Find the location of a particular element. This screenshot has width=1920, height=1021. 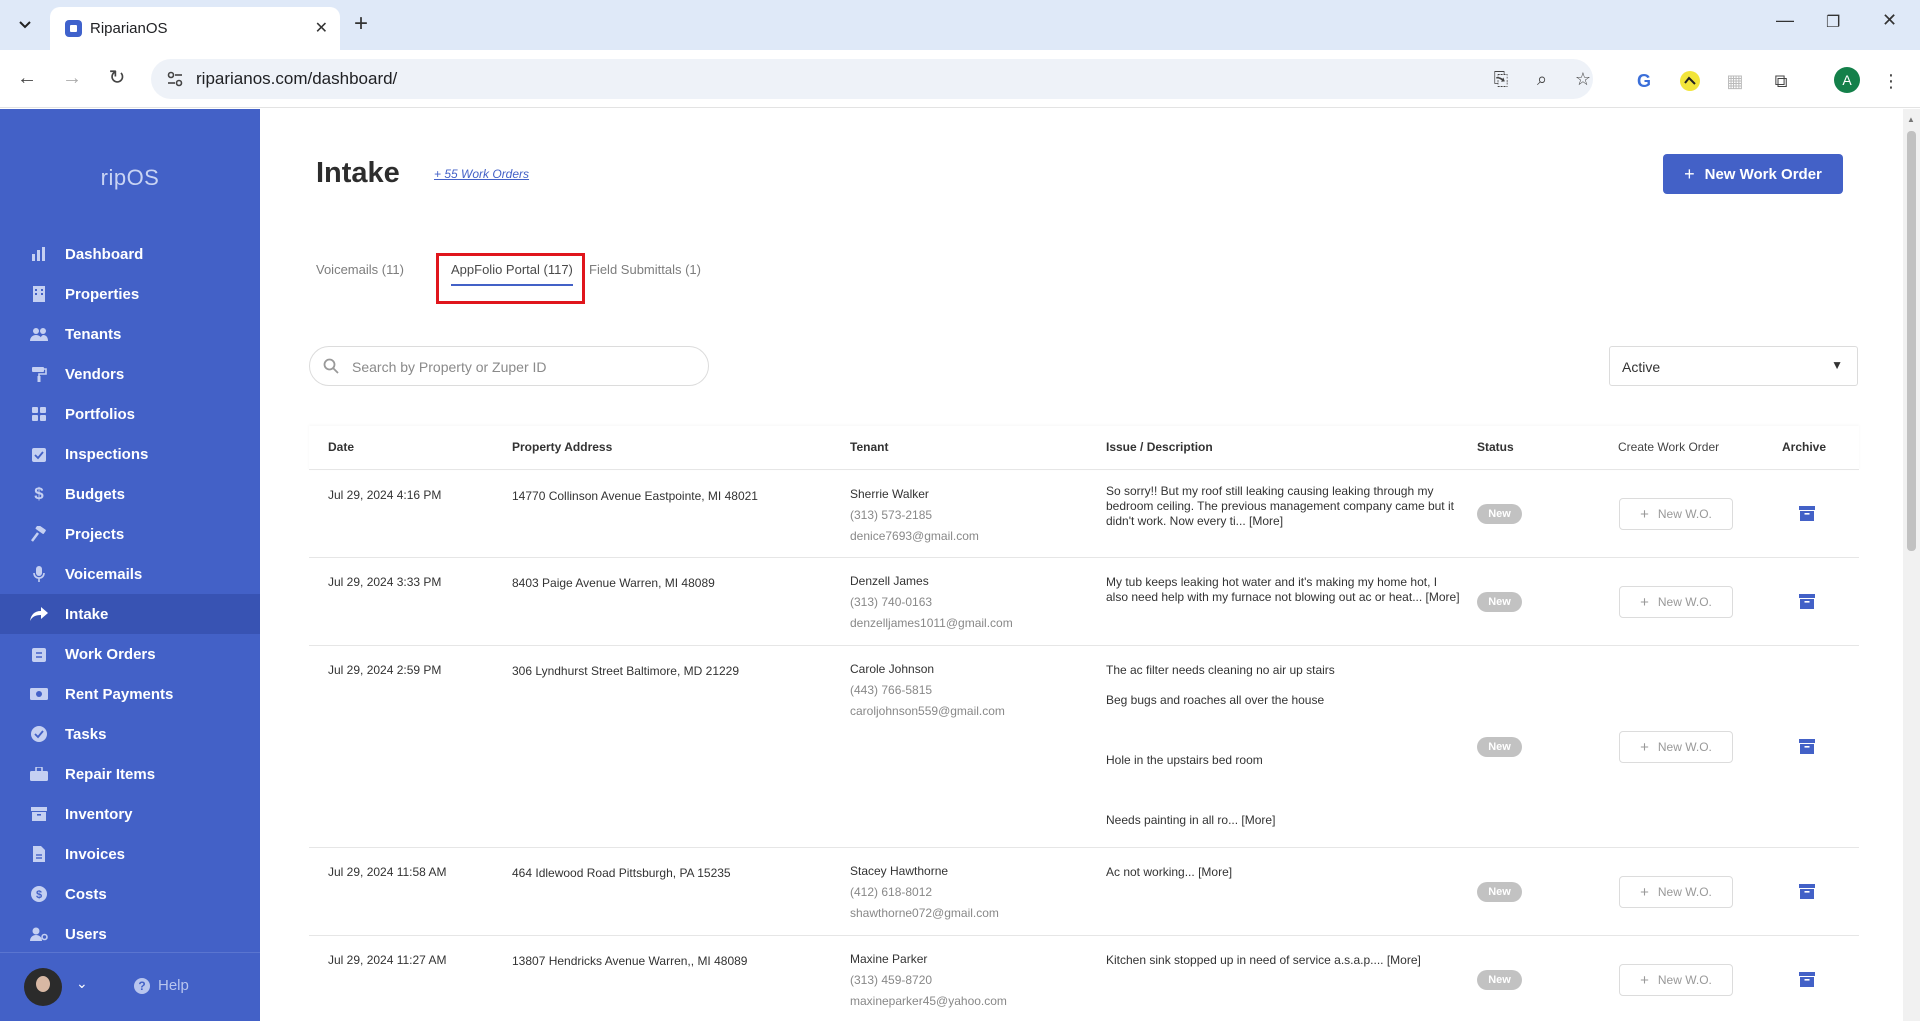

header-address: Property Address is located at coordinates (562, 447).